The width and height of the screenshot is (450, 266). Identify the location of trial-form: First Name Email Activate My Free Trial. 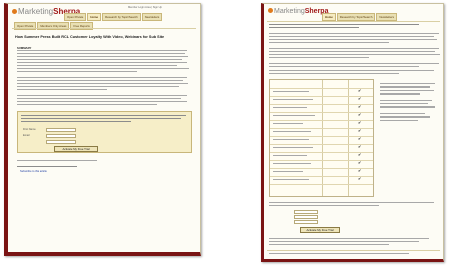
(104, 132).